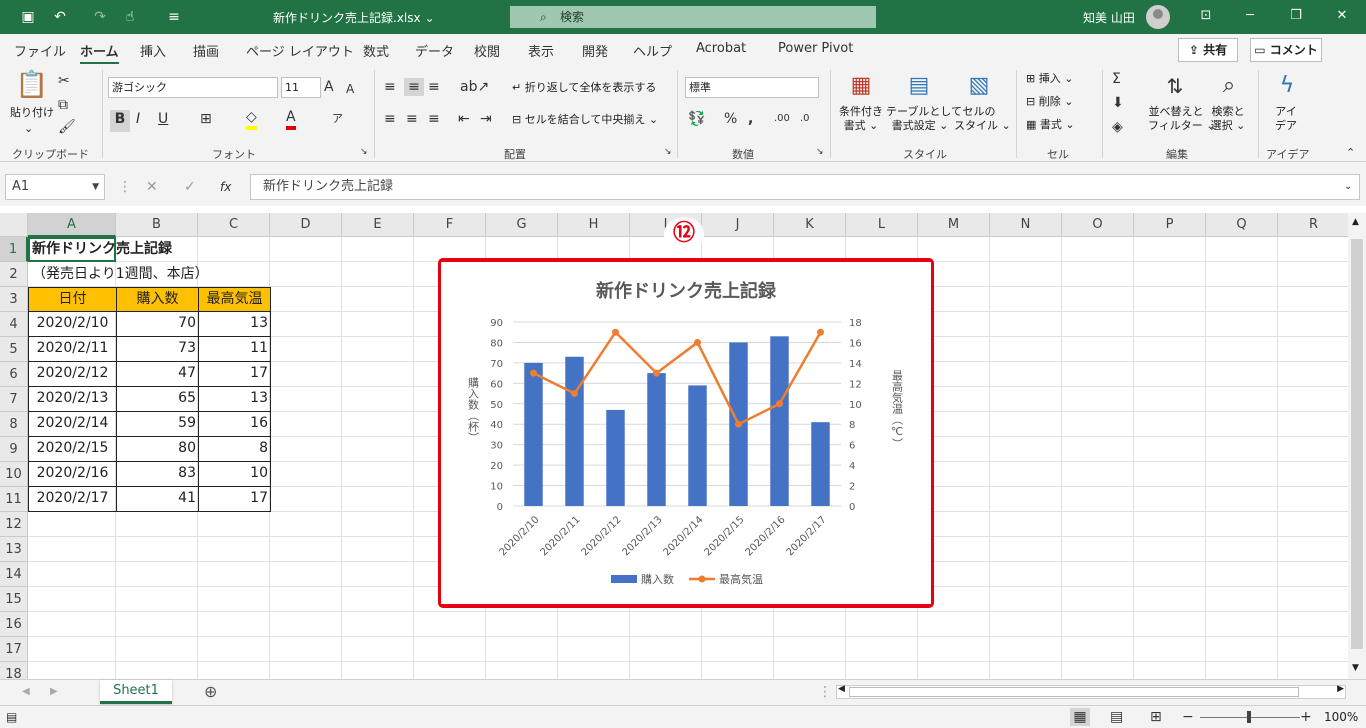  I want to click on tab-help: ヘルプ, so click(652, 50).